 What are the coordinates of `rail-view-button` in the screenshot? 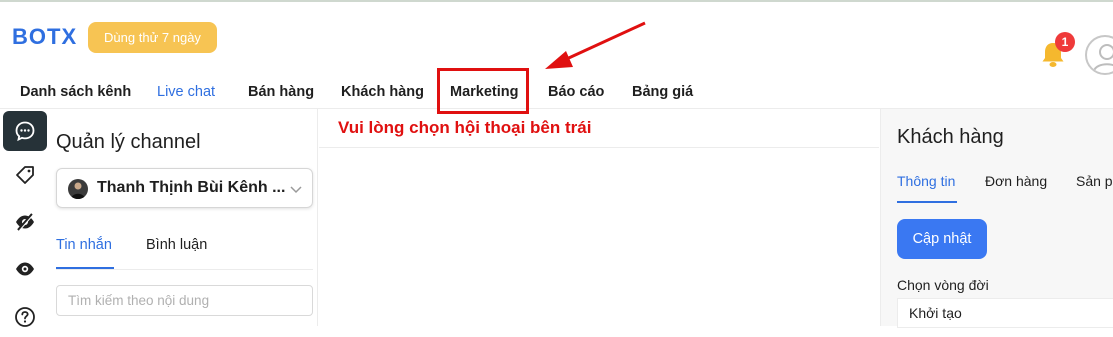 It's located at (25, 269).